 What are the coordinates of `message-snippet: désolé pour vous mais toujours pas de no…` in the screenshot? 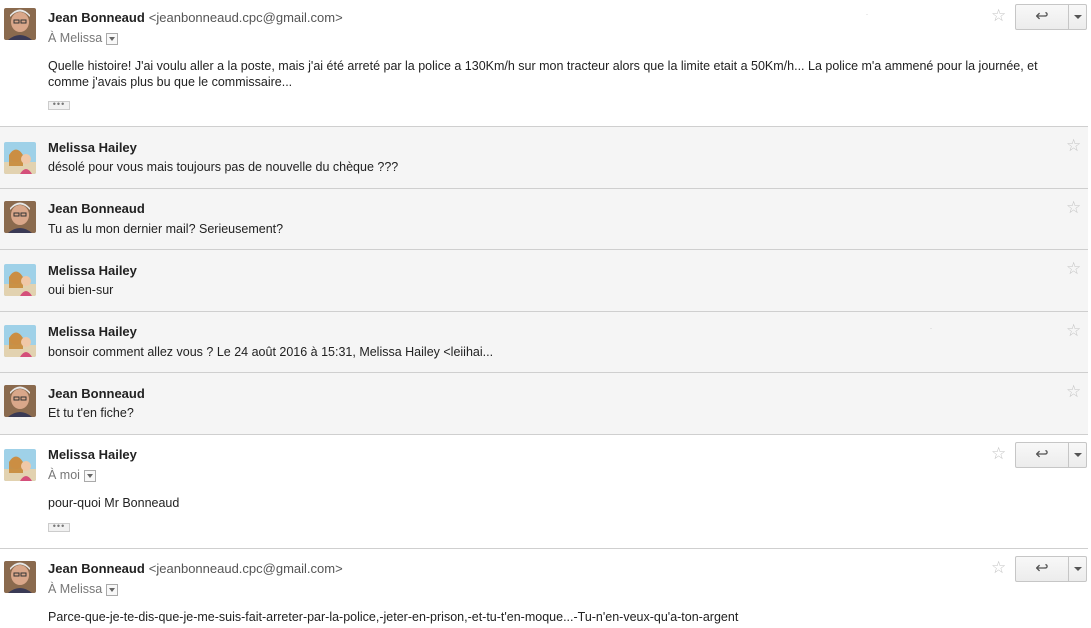 It's located at (223, 167).